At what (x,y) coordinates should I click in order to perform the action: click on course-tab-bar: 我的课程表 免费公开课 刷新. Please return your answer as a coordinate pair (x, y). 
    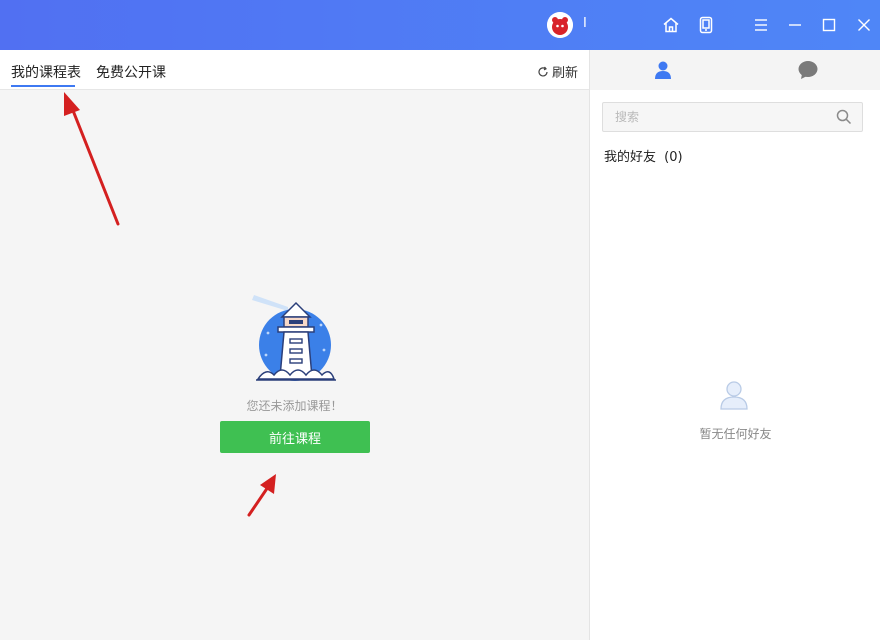
    Looking at the image, I should click on (294, 70).